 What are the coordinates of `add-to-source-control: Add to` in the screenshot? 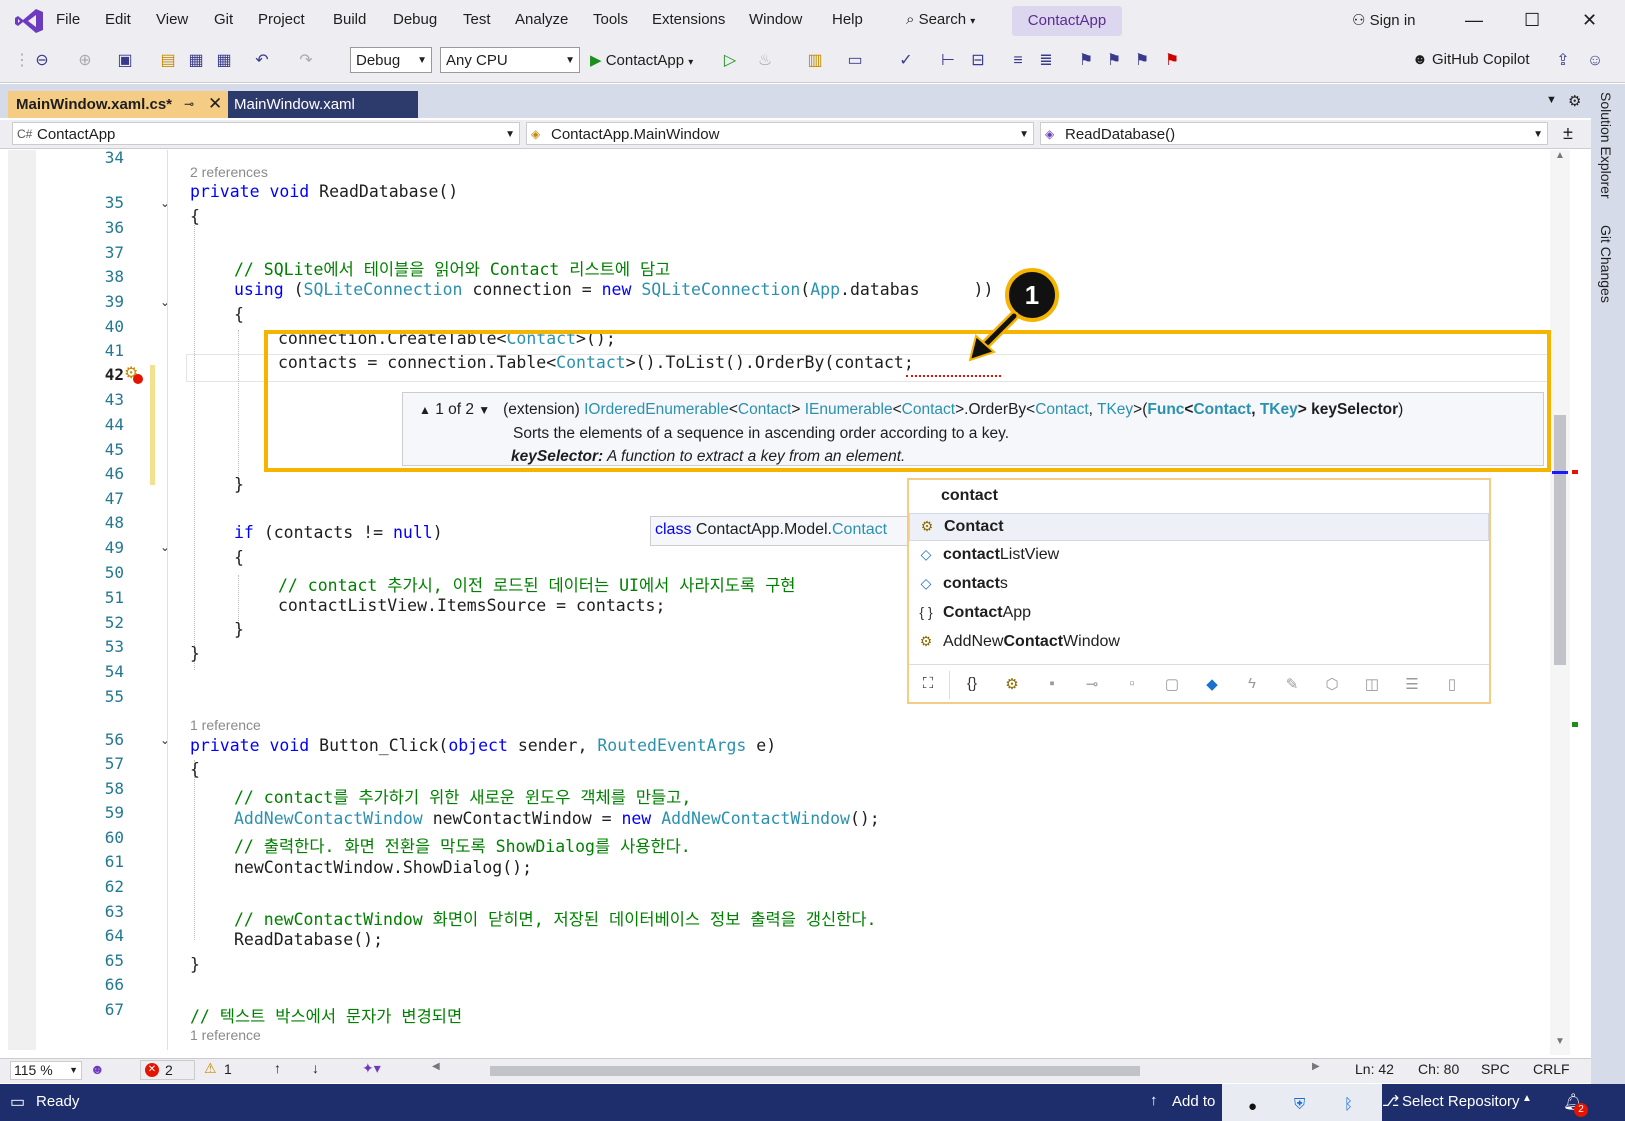 It's located at (1193, 1101).